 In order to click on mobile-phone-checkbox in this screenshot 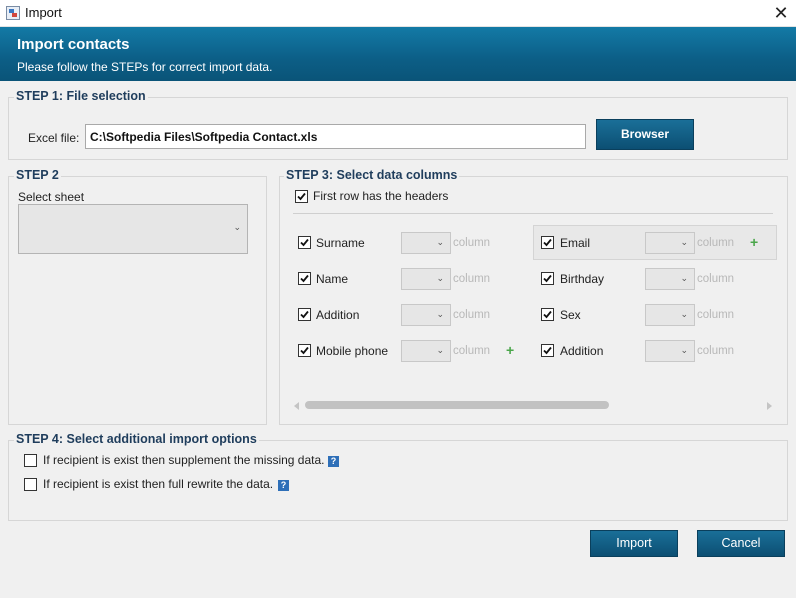, I will do `click(304, 350)`.